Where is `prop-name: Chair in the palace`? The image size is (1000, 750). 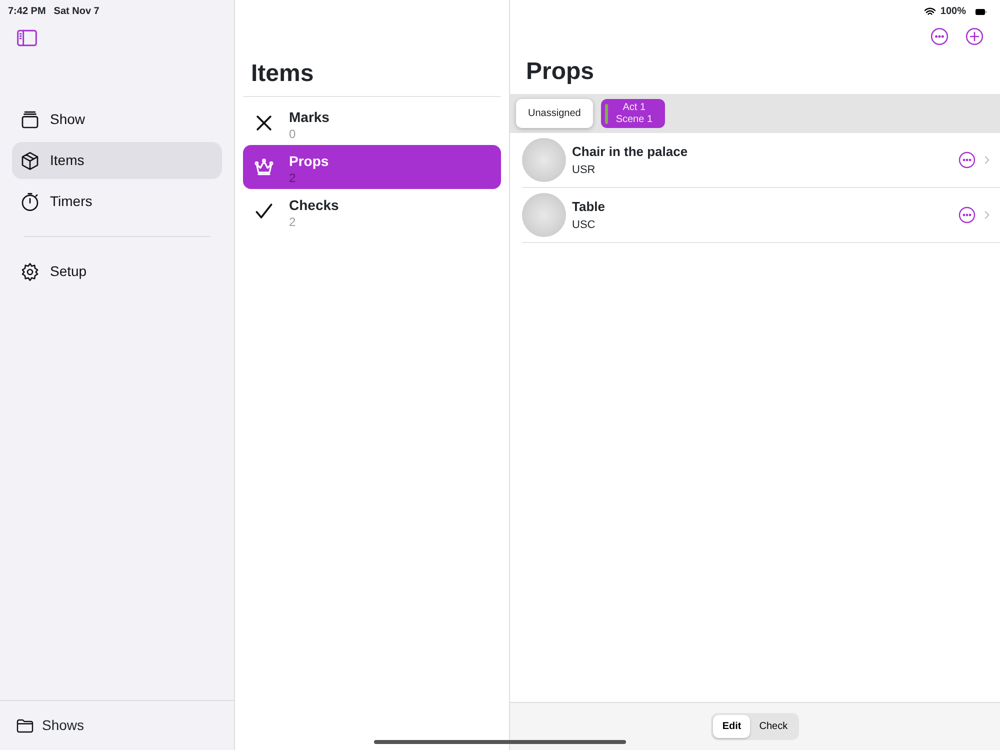
prop-name: Chair in the palace is located at coordinates (630, 152).